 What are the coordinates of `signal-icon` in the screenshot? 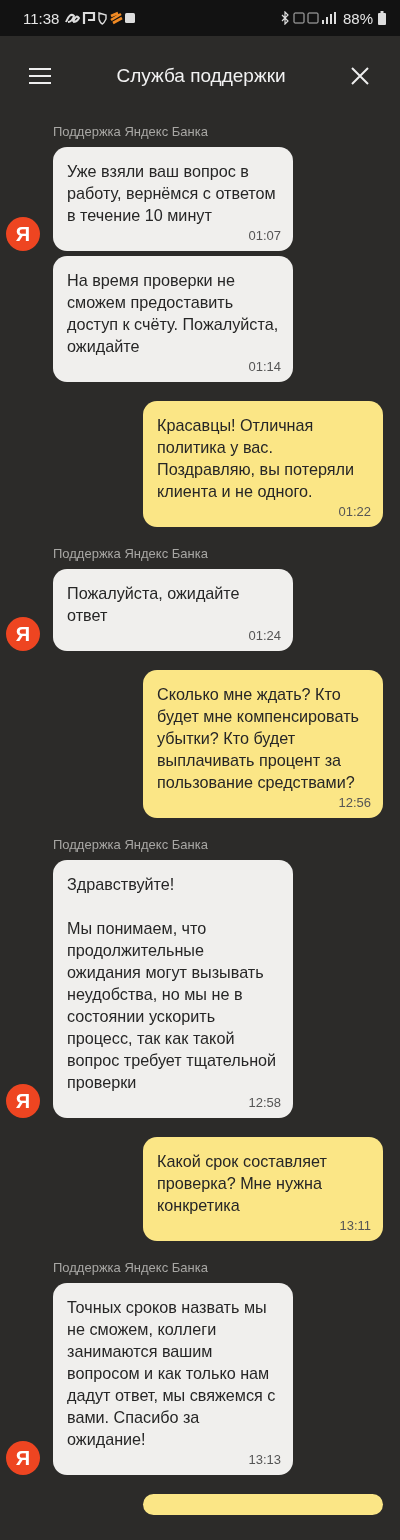 It's located at (308, 18).